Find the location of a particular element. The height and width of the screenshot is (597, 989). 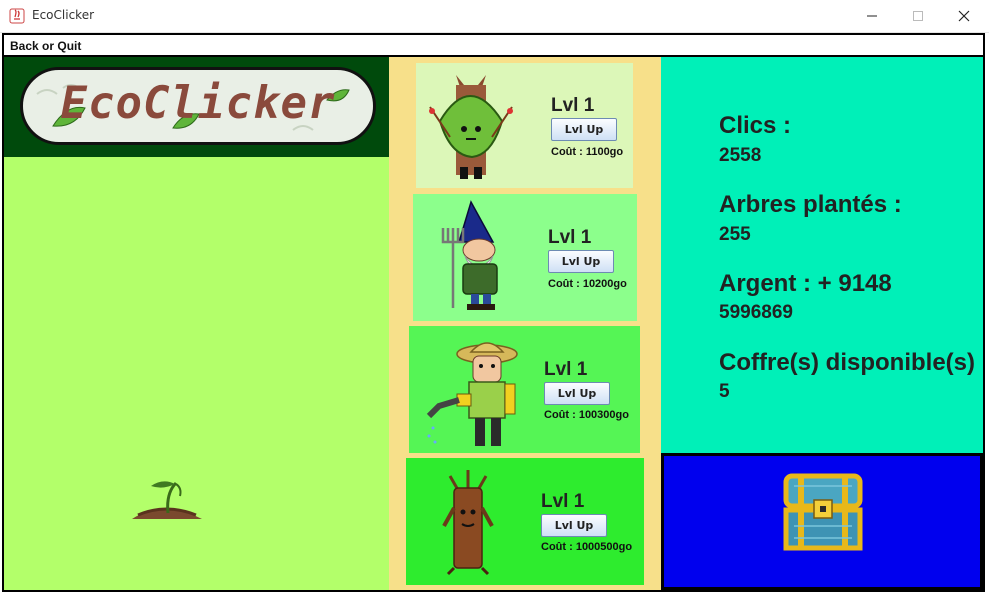

logo-panel: EcoClicker is located at coordinates (196, 107).